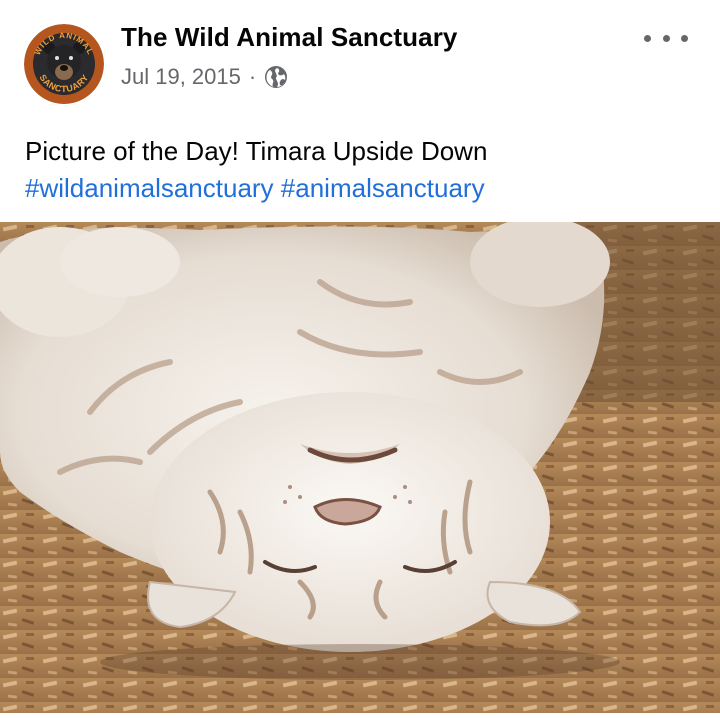 The height and width of the screenshot is (718, 720). I want to click on bear-logo-icon: WILD ANIMAL SANCTUARY, so click(64, 64).